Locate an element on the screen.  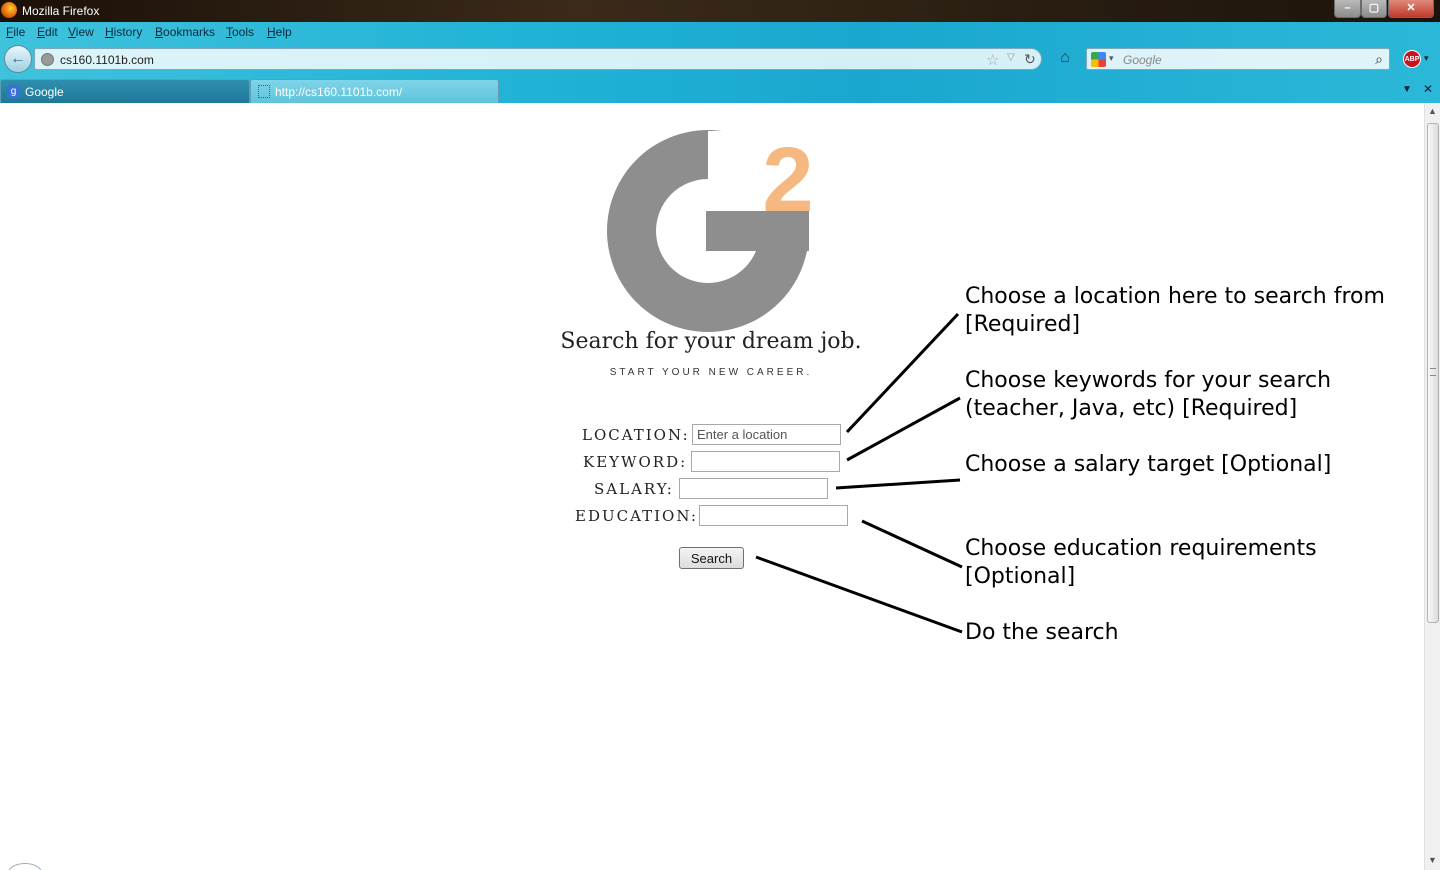
close-window-button: ✕ is located at coordinates (1411, 9).